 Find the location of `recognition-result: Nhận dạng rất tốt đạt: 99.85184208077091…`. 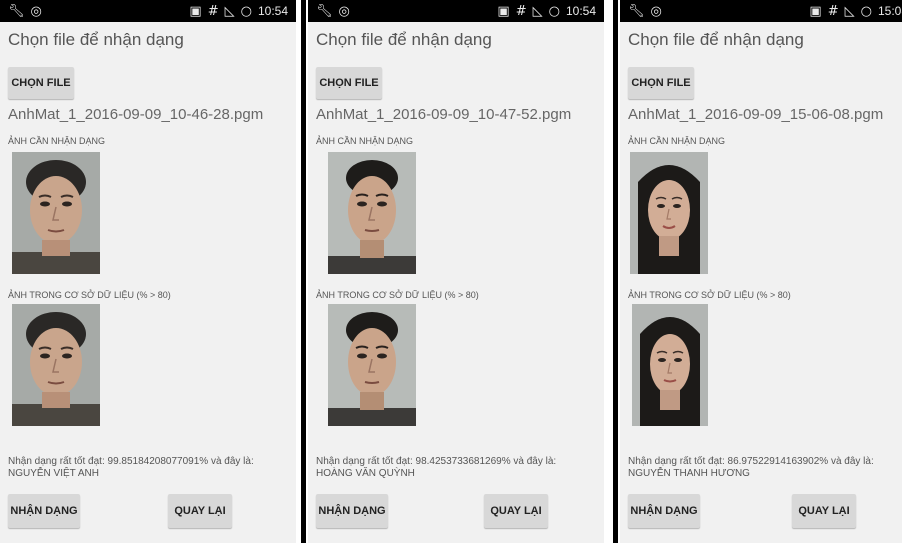

recognition-result: Nhận dạng rất tốt đạt: 99.85184208077091… is located at coordinates (151, 468).